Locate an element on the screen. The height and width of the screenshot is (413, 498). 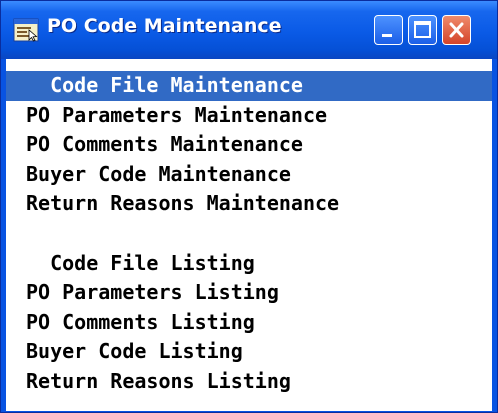
app-window-icon is located at coordinates (26, 30).